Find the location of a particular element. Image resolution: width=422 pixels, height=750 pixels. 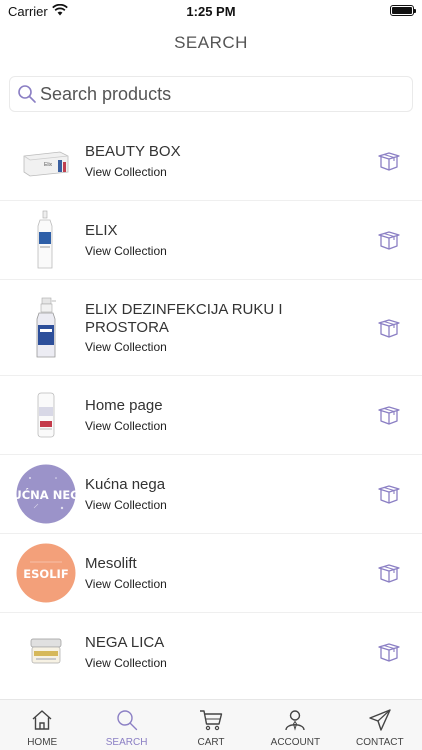

jar-product-thumbnail is located at coordinates (46, 652).